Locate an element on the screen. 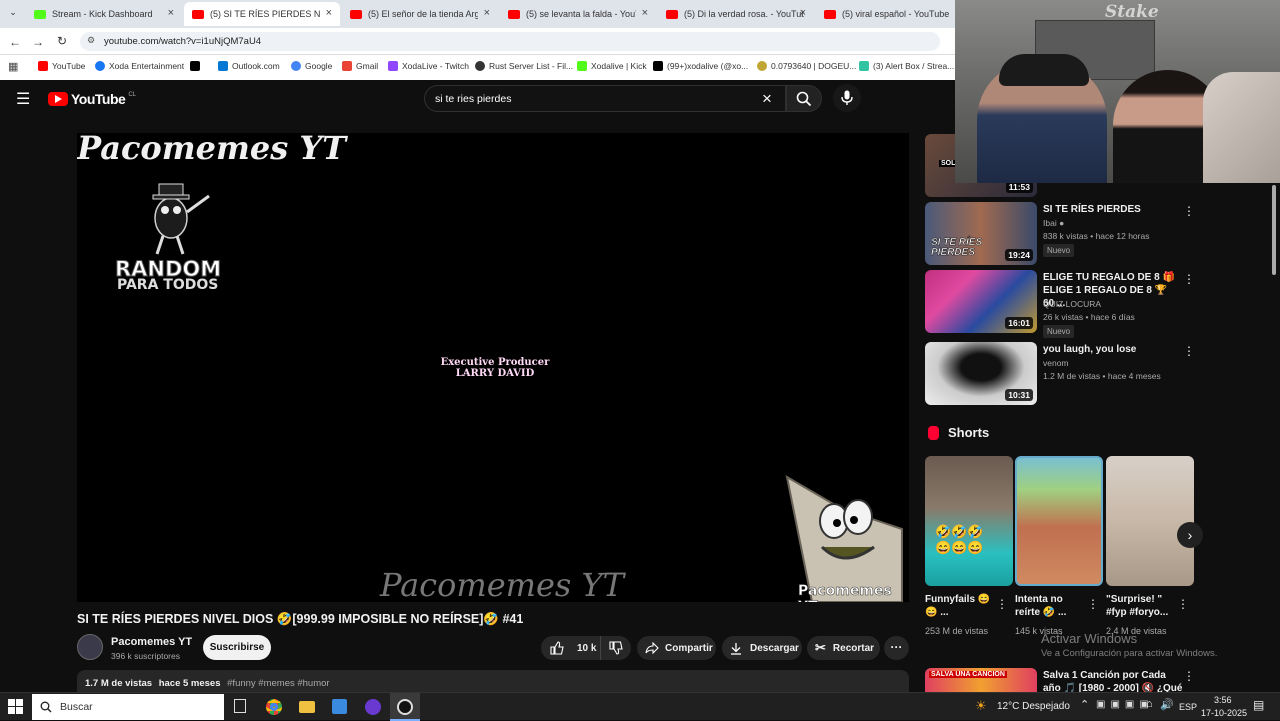  bookmark-facebook: Xoda Entertainment is located at coordinates (139, 66).